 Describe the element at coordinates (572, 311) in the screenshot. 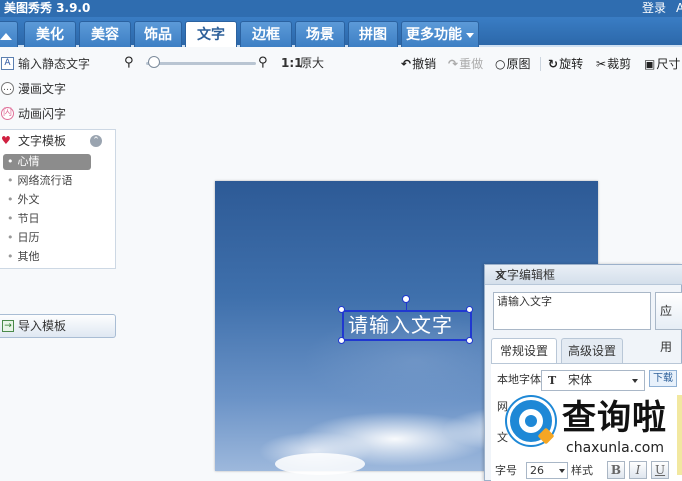

I see `text-content-input: 请输入文字` at that location.